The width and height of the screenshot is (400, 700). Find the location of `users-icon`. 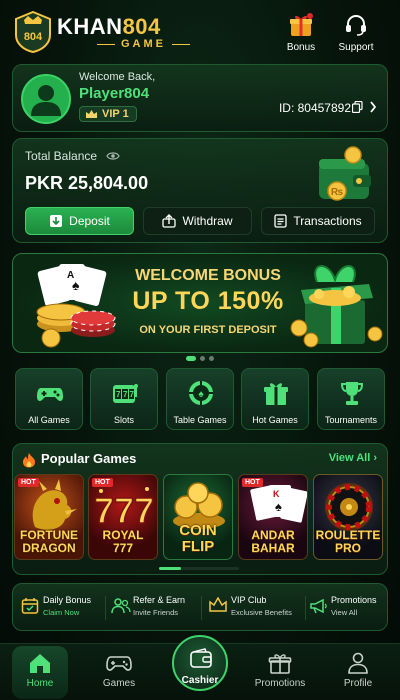

users-icon is located at coordinates (121, 606).